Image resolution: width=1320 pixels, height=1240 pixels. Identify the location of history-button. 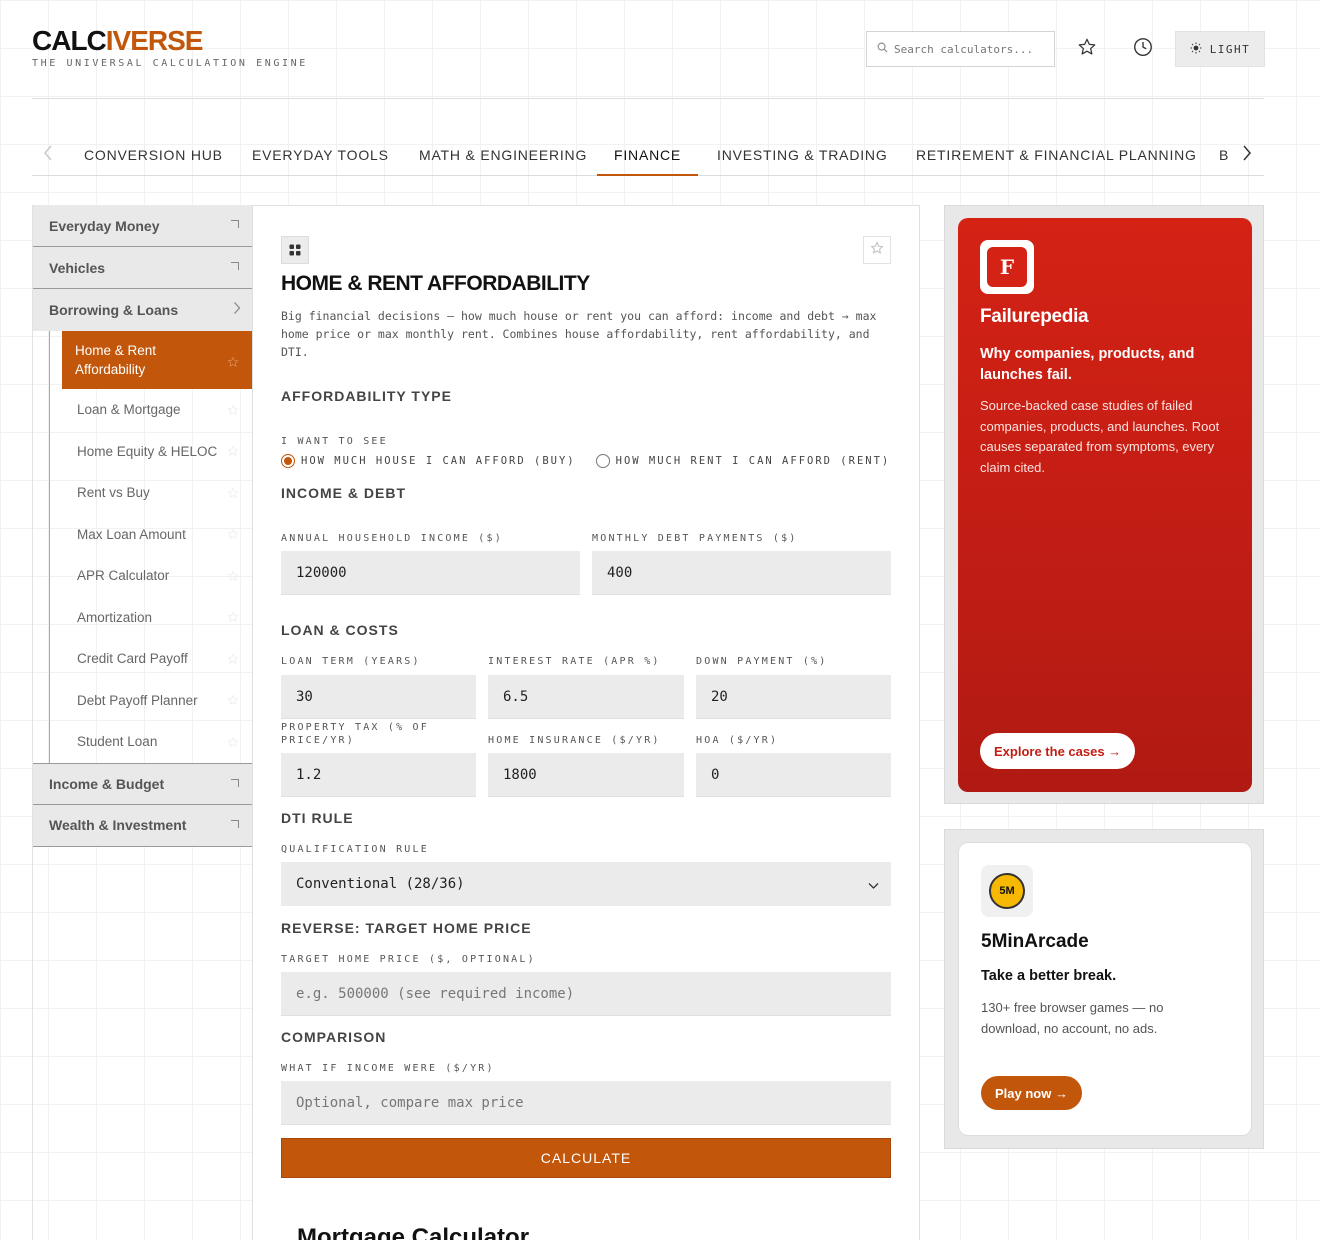
(1143, 49).